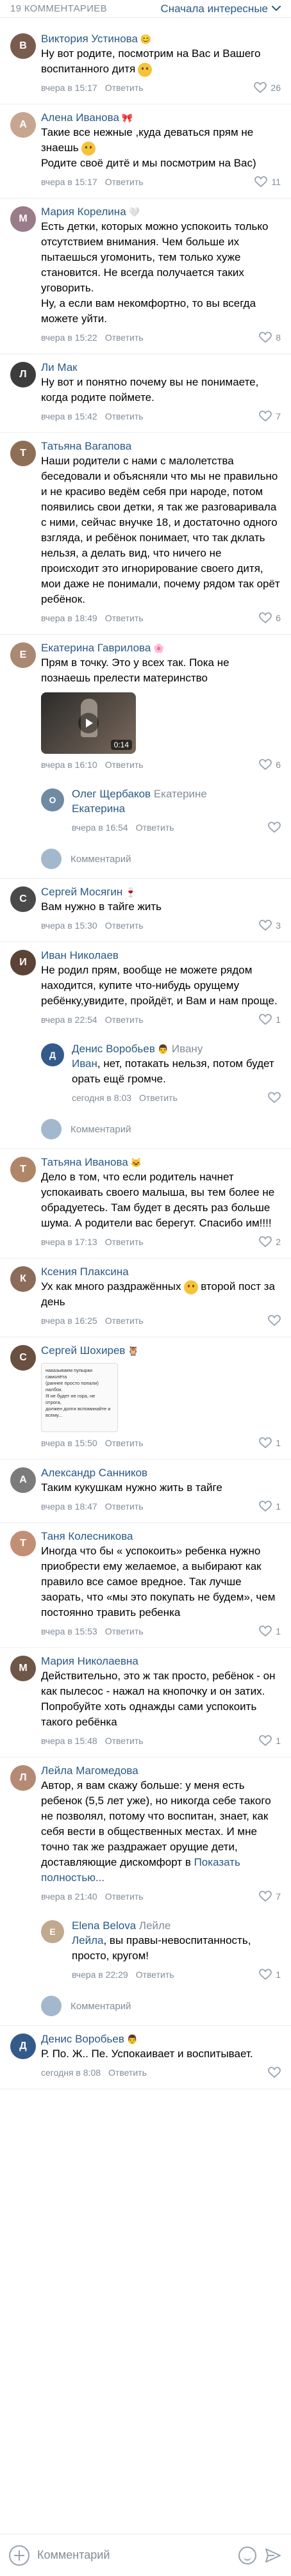  Describe the element at coordinates (85, 1272) in the screenshot. I see `author-name: Ксения Плаксина` at that location.